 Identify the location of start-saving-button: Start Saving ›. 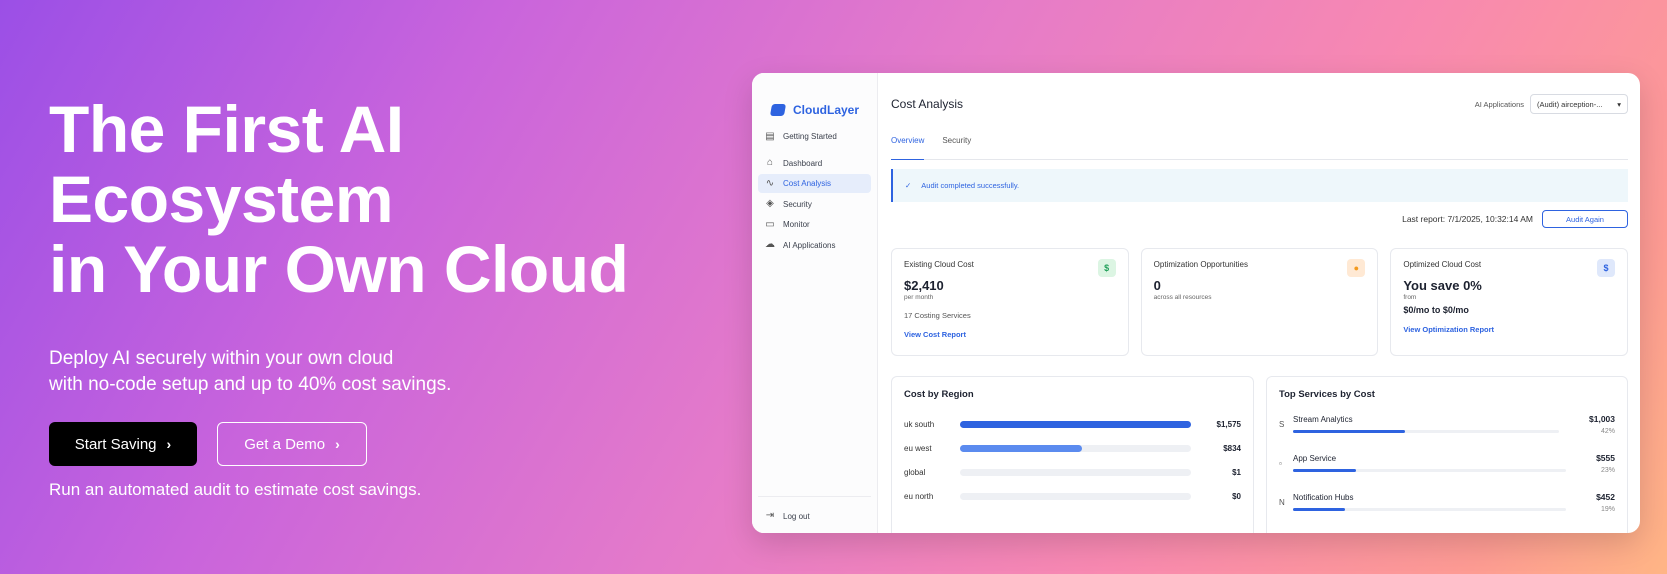
(123, 444).